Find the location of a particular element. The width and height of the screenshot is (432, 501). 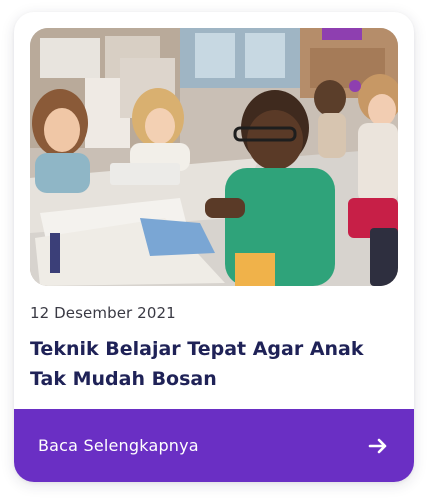

article-date: 12 Desember 2021 is located at coordinates (103, 313).